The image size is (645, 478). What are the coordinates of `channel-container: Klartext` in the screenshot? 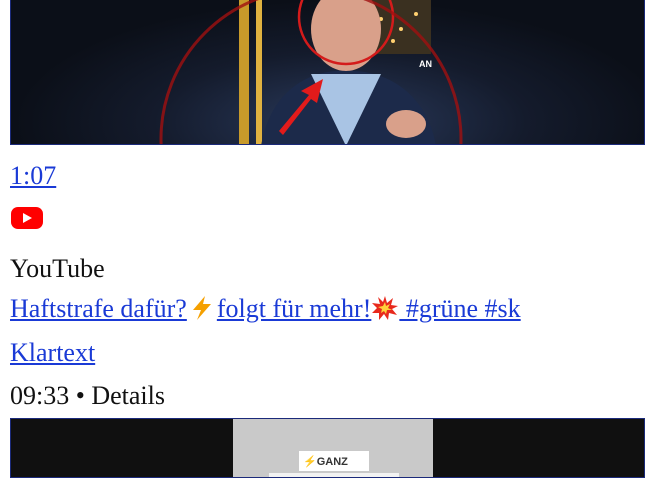 It's located at (52, 353).